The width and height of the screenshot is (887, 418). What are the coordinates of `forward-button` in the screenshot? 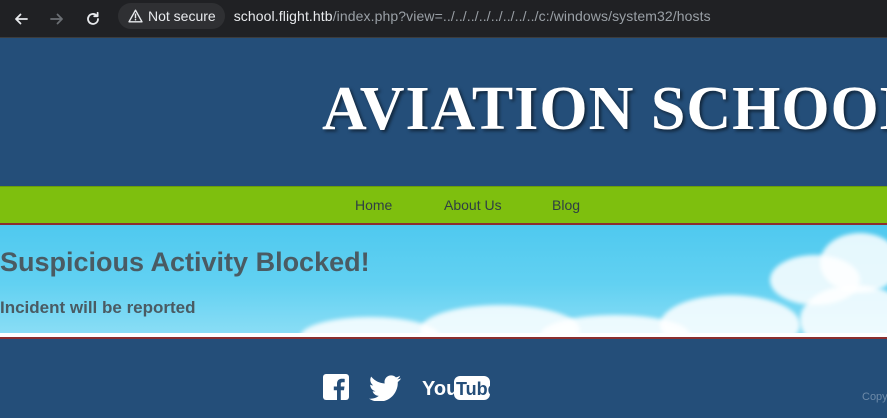 It's located at (57, 19).